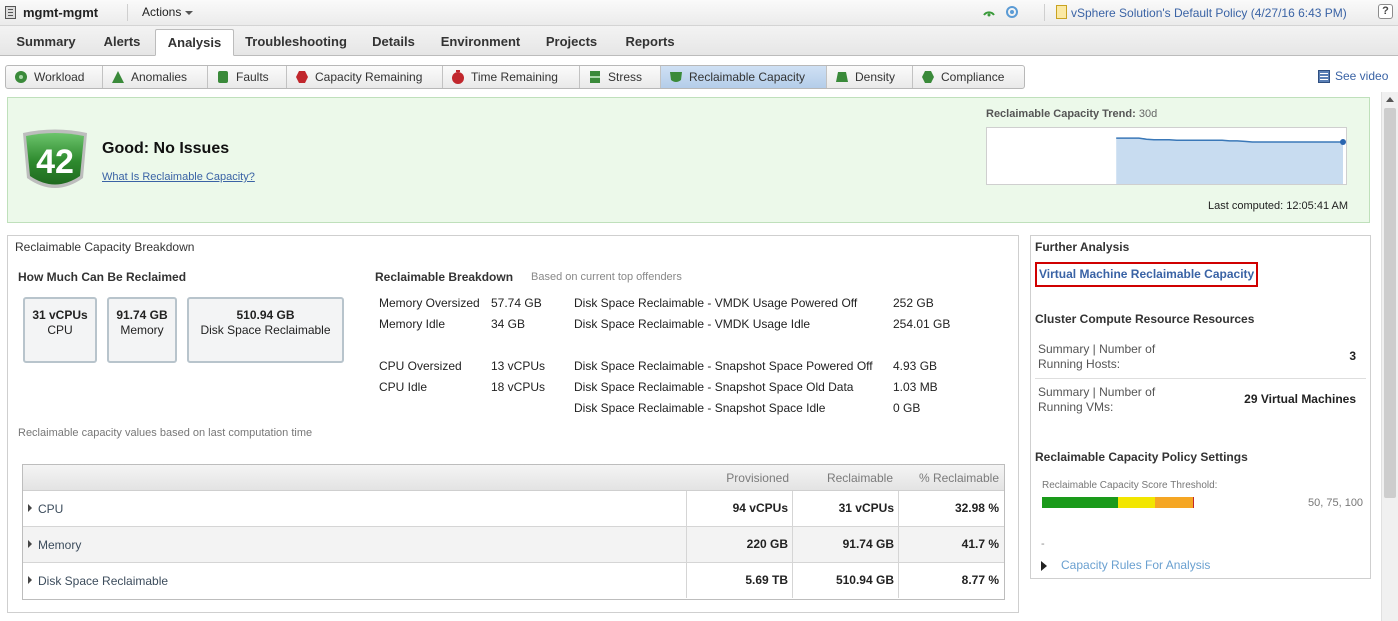  What do you see at coordinates (1097, 392) in the screenshot?
I see `summary-label-line: Summary | Number of` at bounding box center [1097, 392].